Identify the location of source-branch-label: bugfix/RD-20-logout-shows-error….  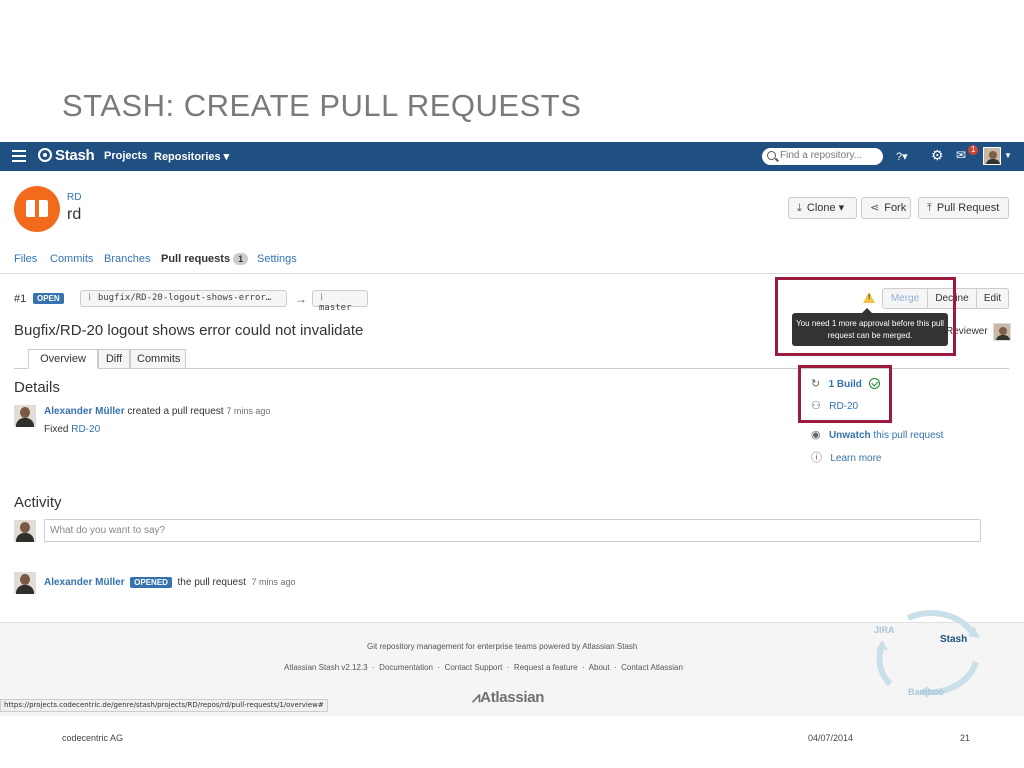
(184, 298).